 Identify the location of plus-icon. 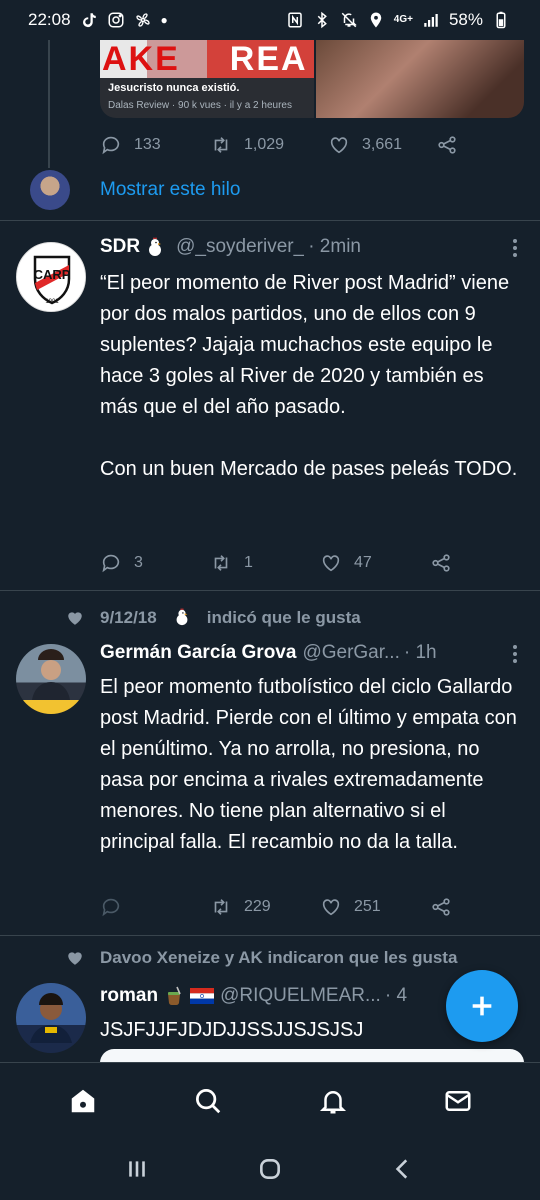
(482, 1006).